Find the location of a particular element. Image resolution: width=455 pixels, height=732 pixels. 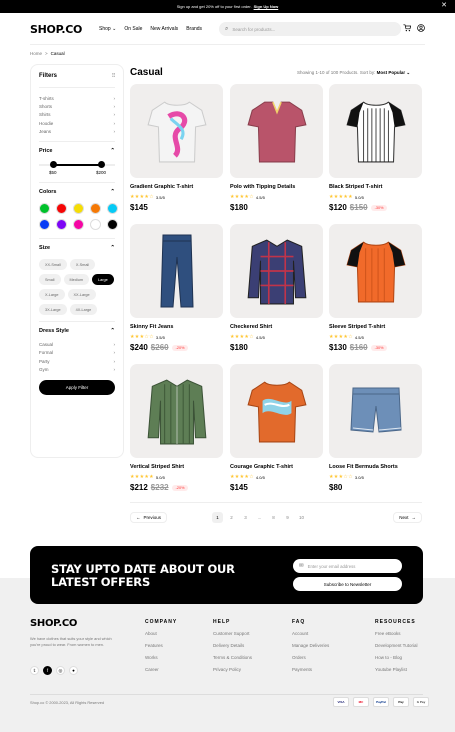

product-name: Sleeve Striped T-shirt is located at coordinates (375, 327).